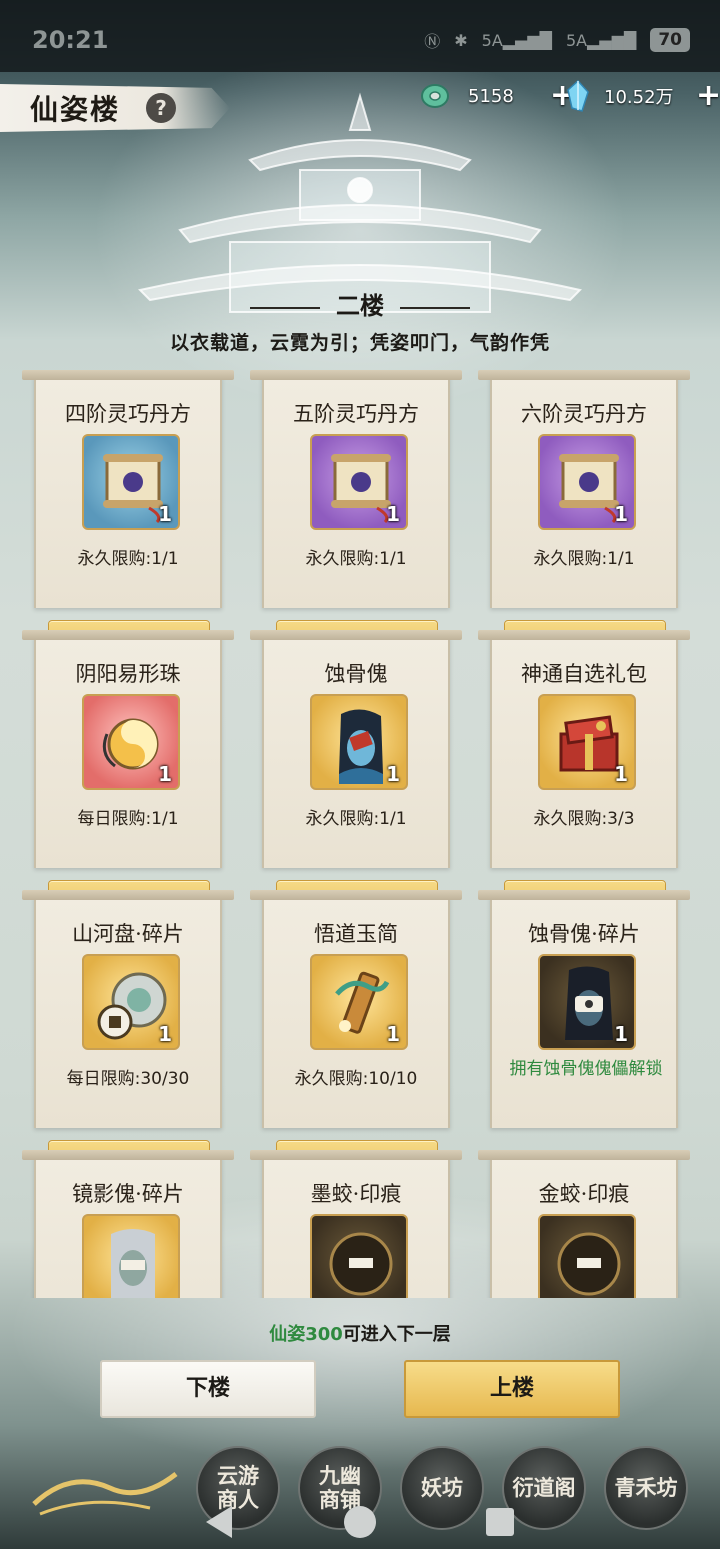  I want to click on shop-item-card: 悟道玉简 1 永久限购:10/10, so click(356, 1009).